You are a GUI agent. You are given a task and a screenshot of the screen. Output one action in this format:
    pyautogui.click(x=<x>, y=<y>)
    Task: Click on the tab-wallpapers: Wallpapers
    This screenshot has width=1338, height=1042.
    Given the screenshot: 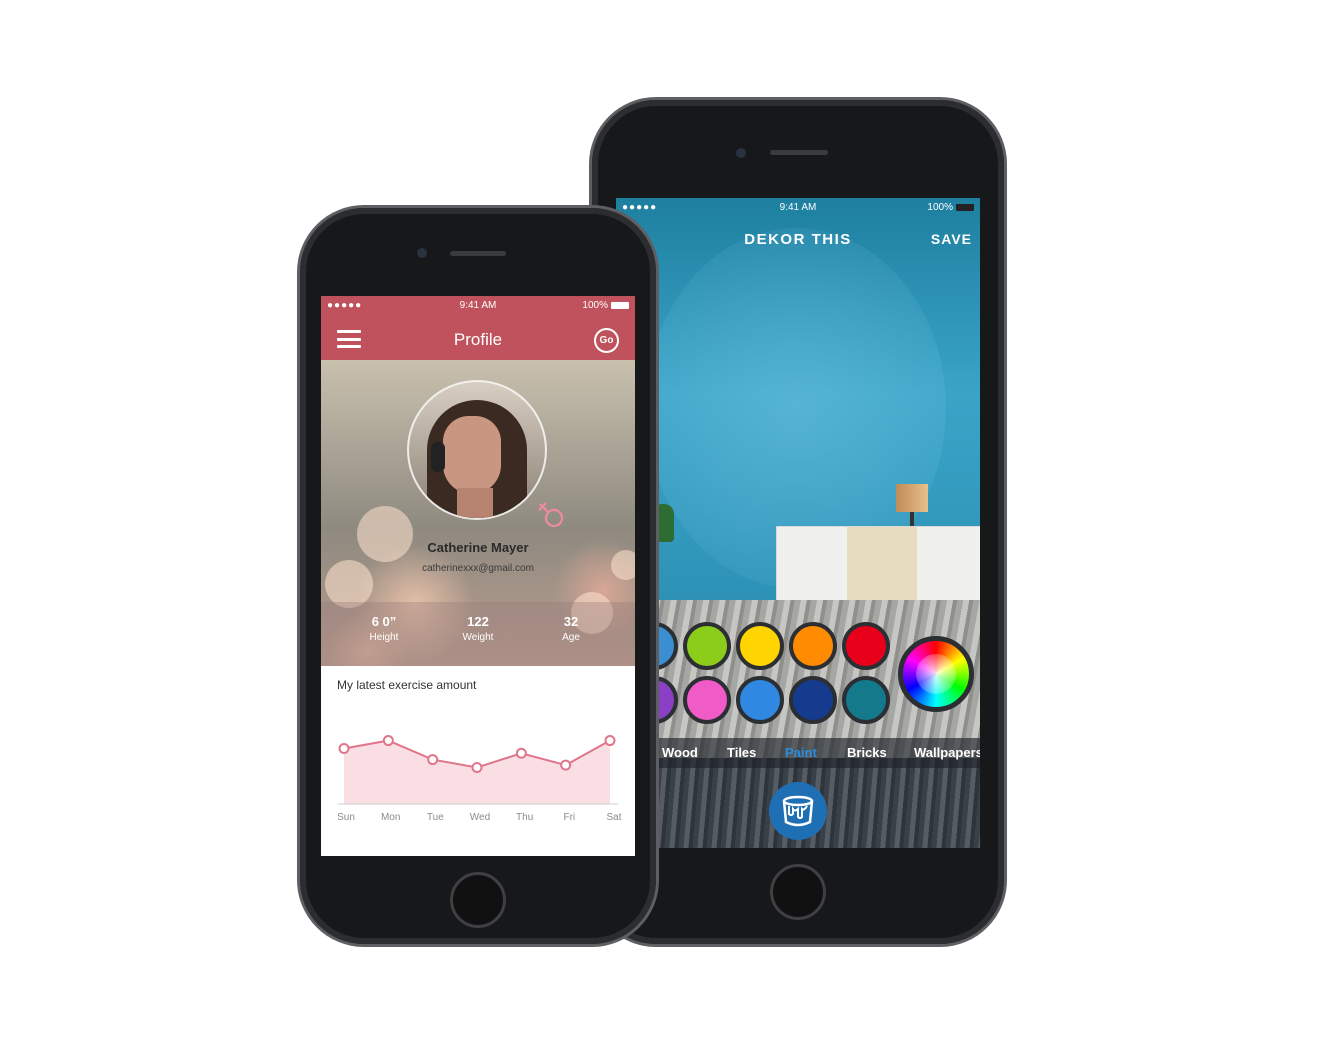 What is the action you would take?
    pyautogui.click(x=947, y=752)
    